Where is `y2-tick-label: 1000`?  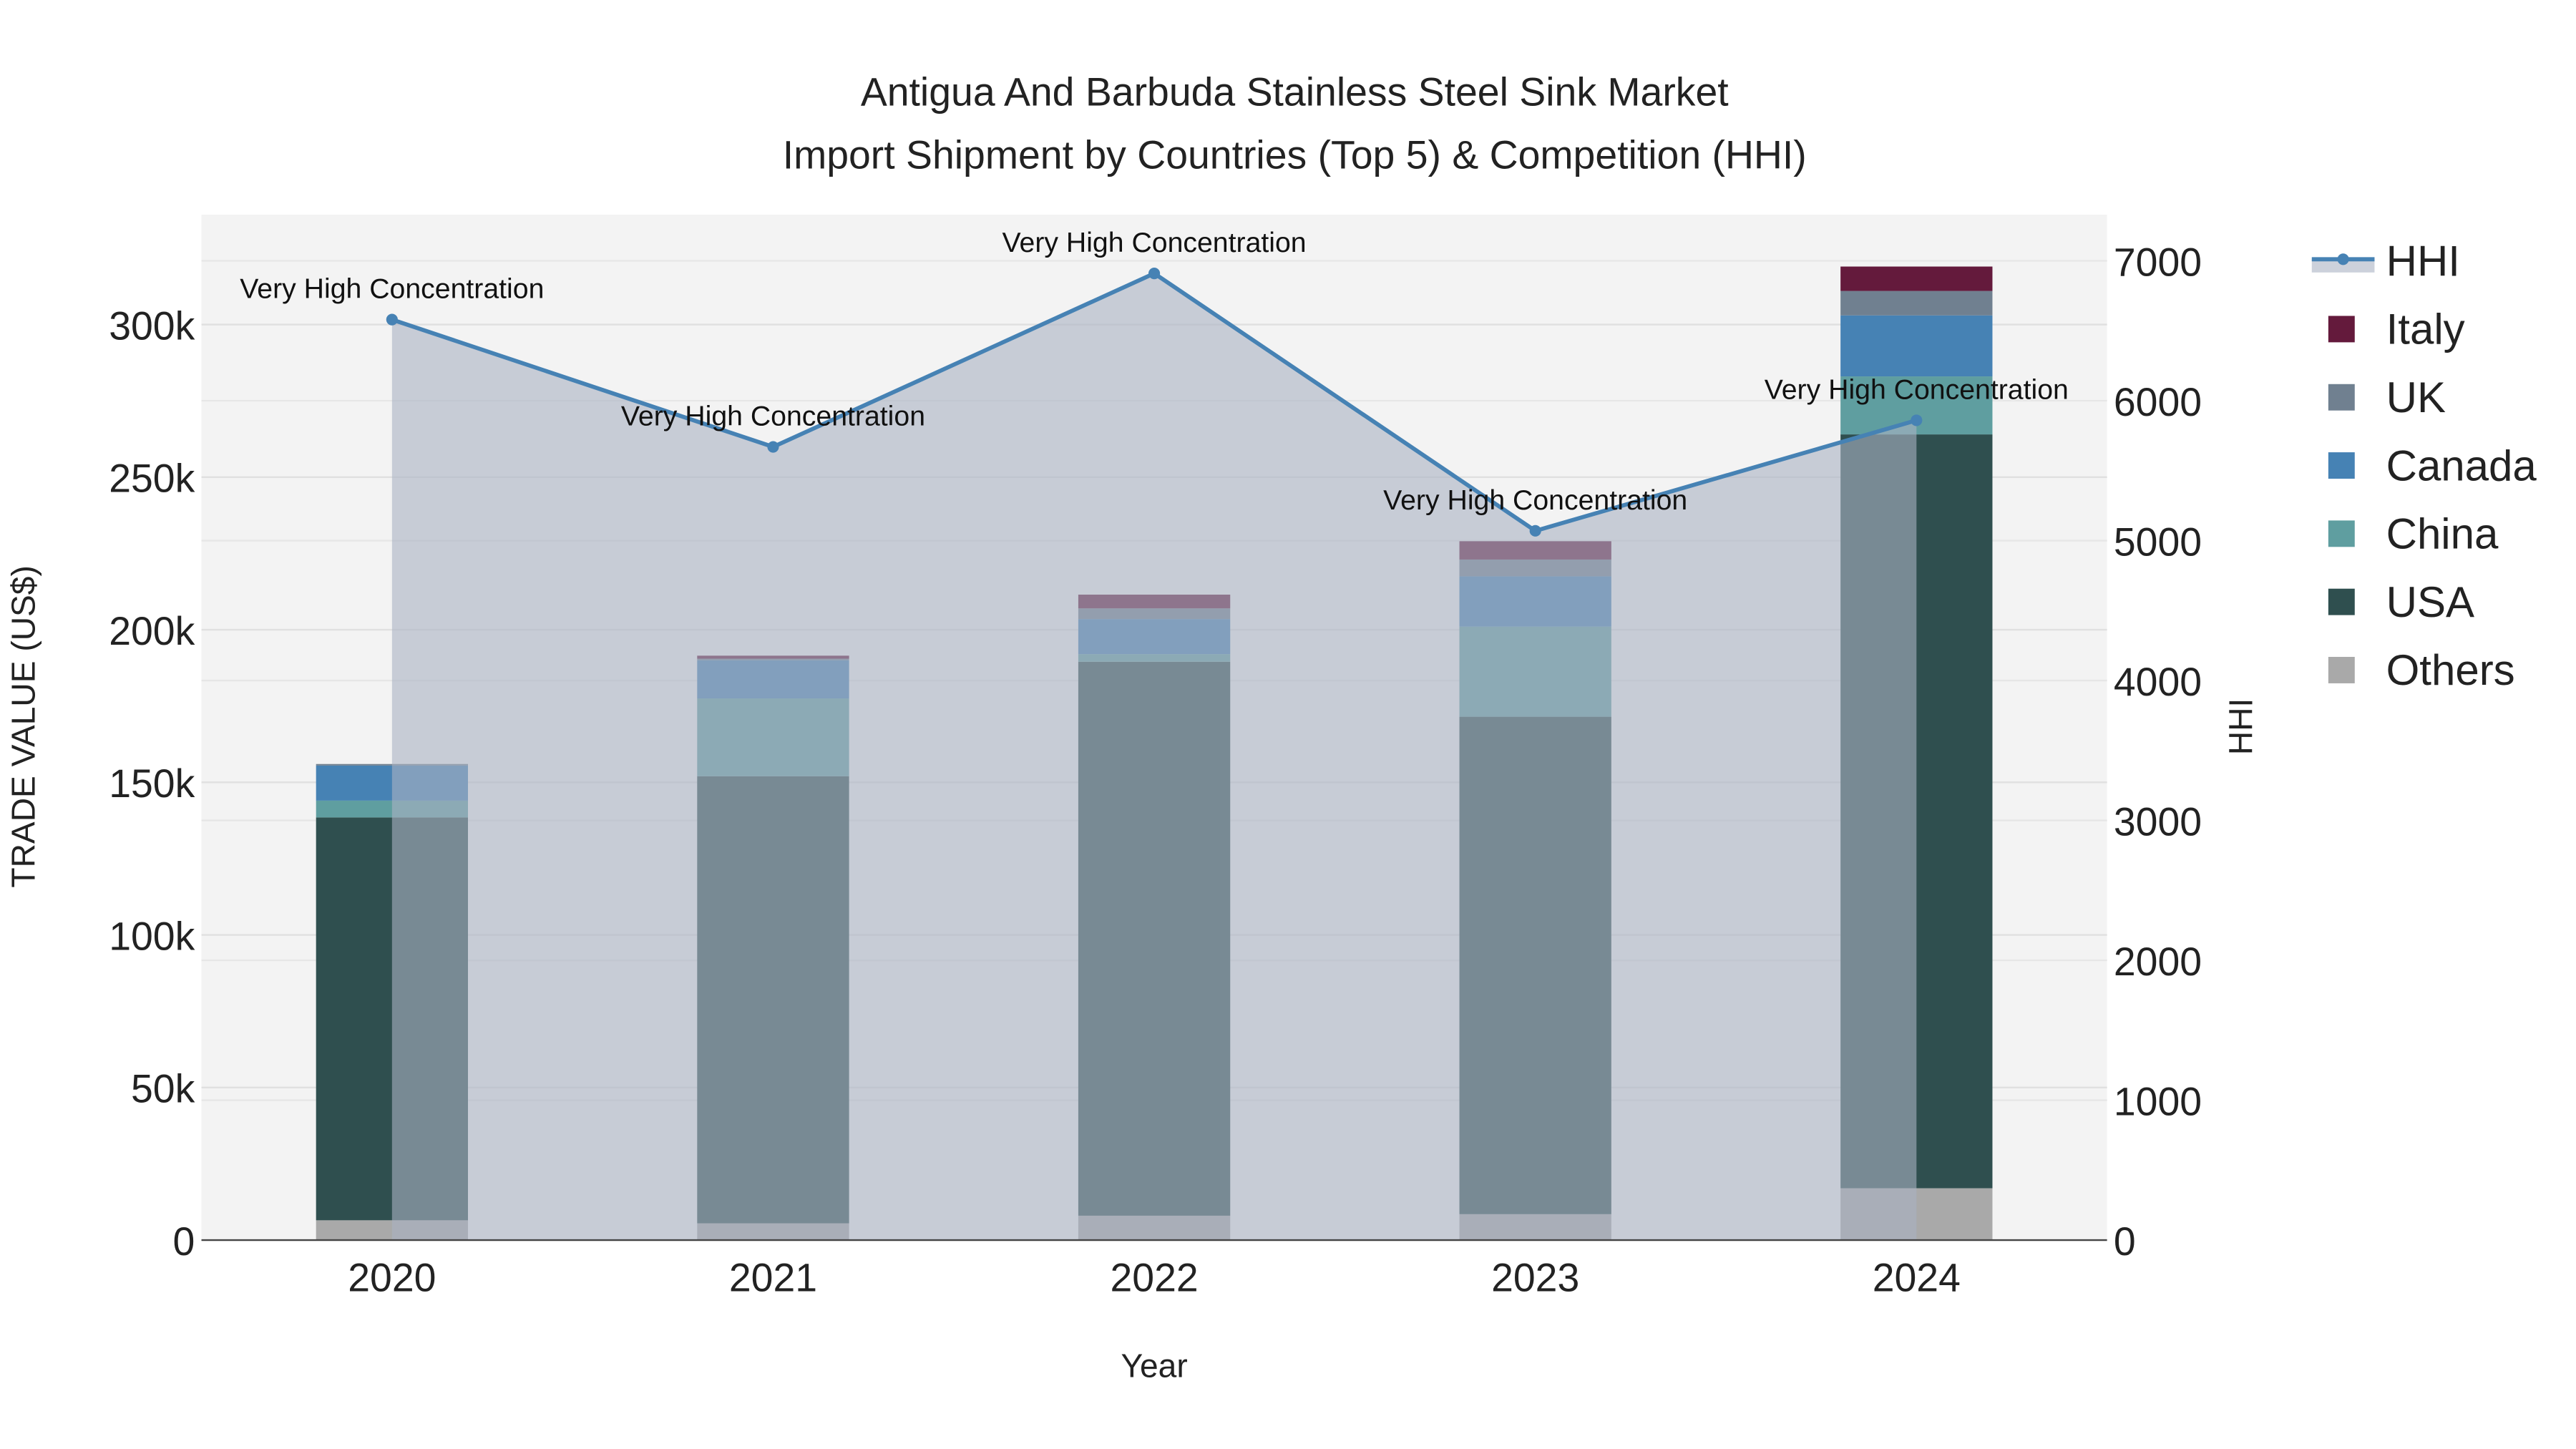 y2-tick-label: 1000 is located at coordinates (2158, 1101).